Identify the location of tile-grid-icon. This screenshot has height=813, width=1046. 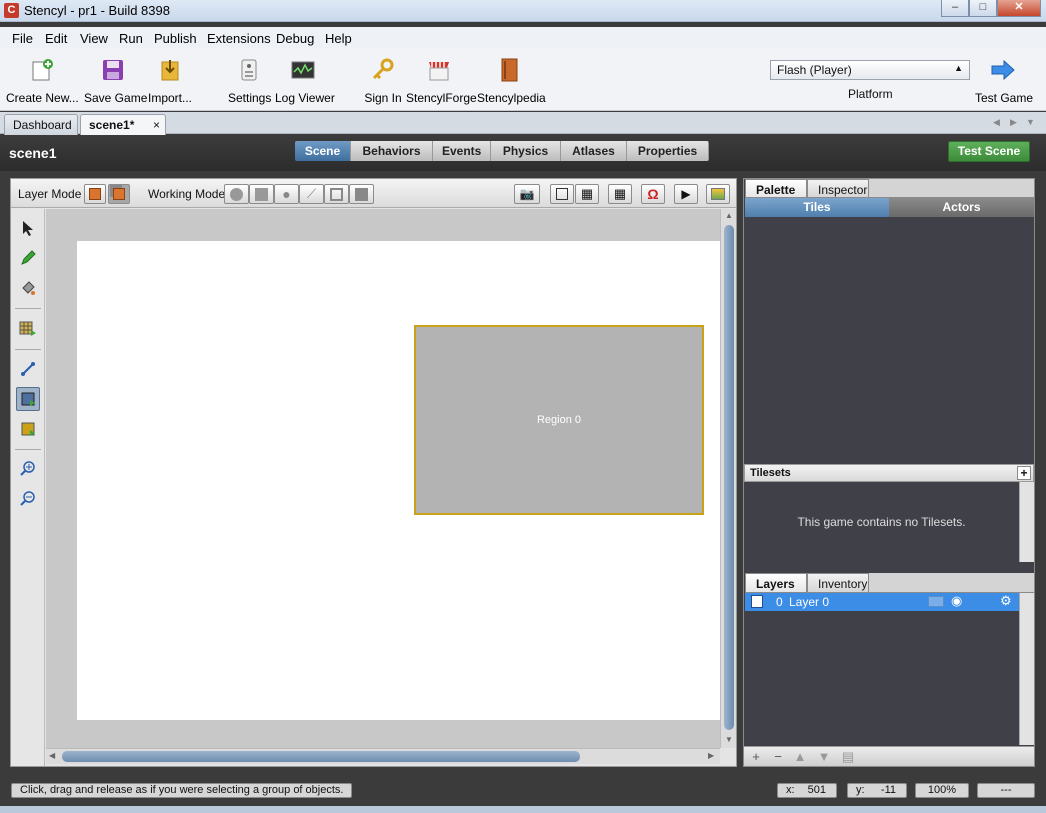
(27, 328).